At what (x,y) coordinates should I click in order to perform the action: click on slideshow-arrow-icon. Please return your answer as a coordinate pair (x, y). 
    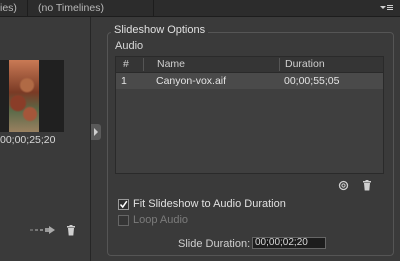
    Looking at the image, I should click on (43, 231).